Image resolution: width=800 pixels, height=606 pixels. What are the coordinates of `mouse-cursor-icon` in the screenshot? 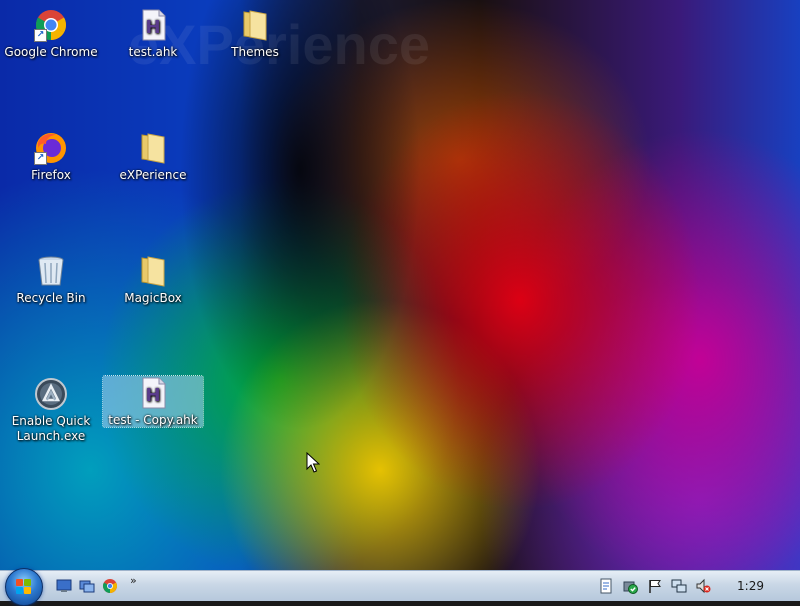 It's located at (313, 462).